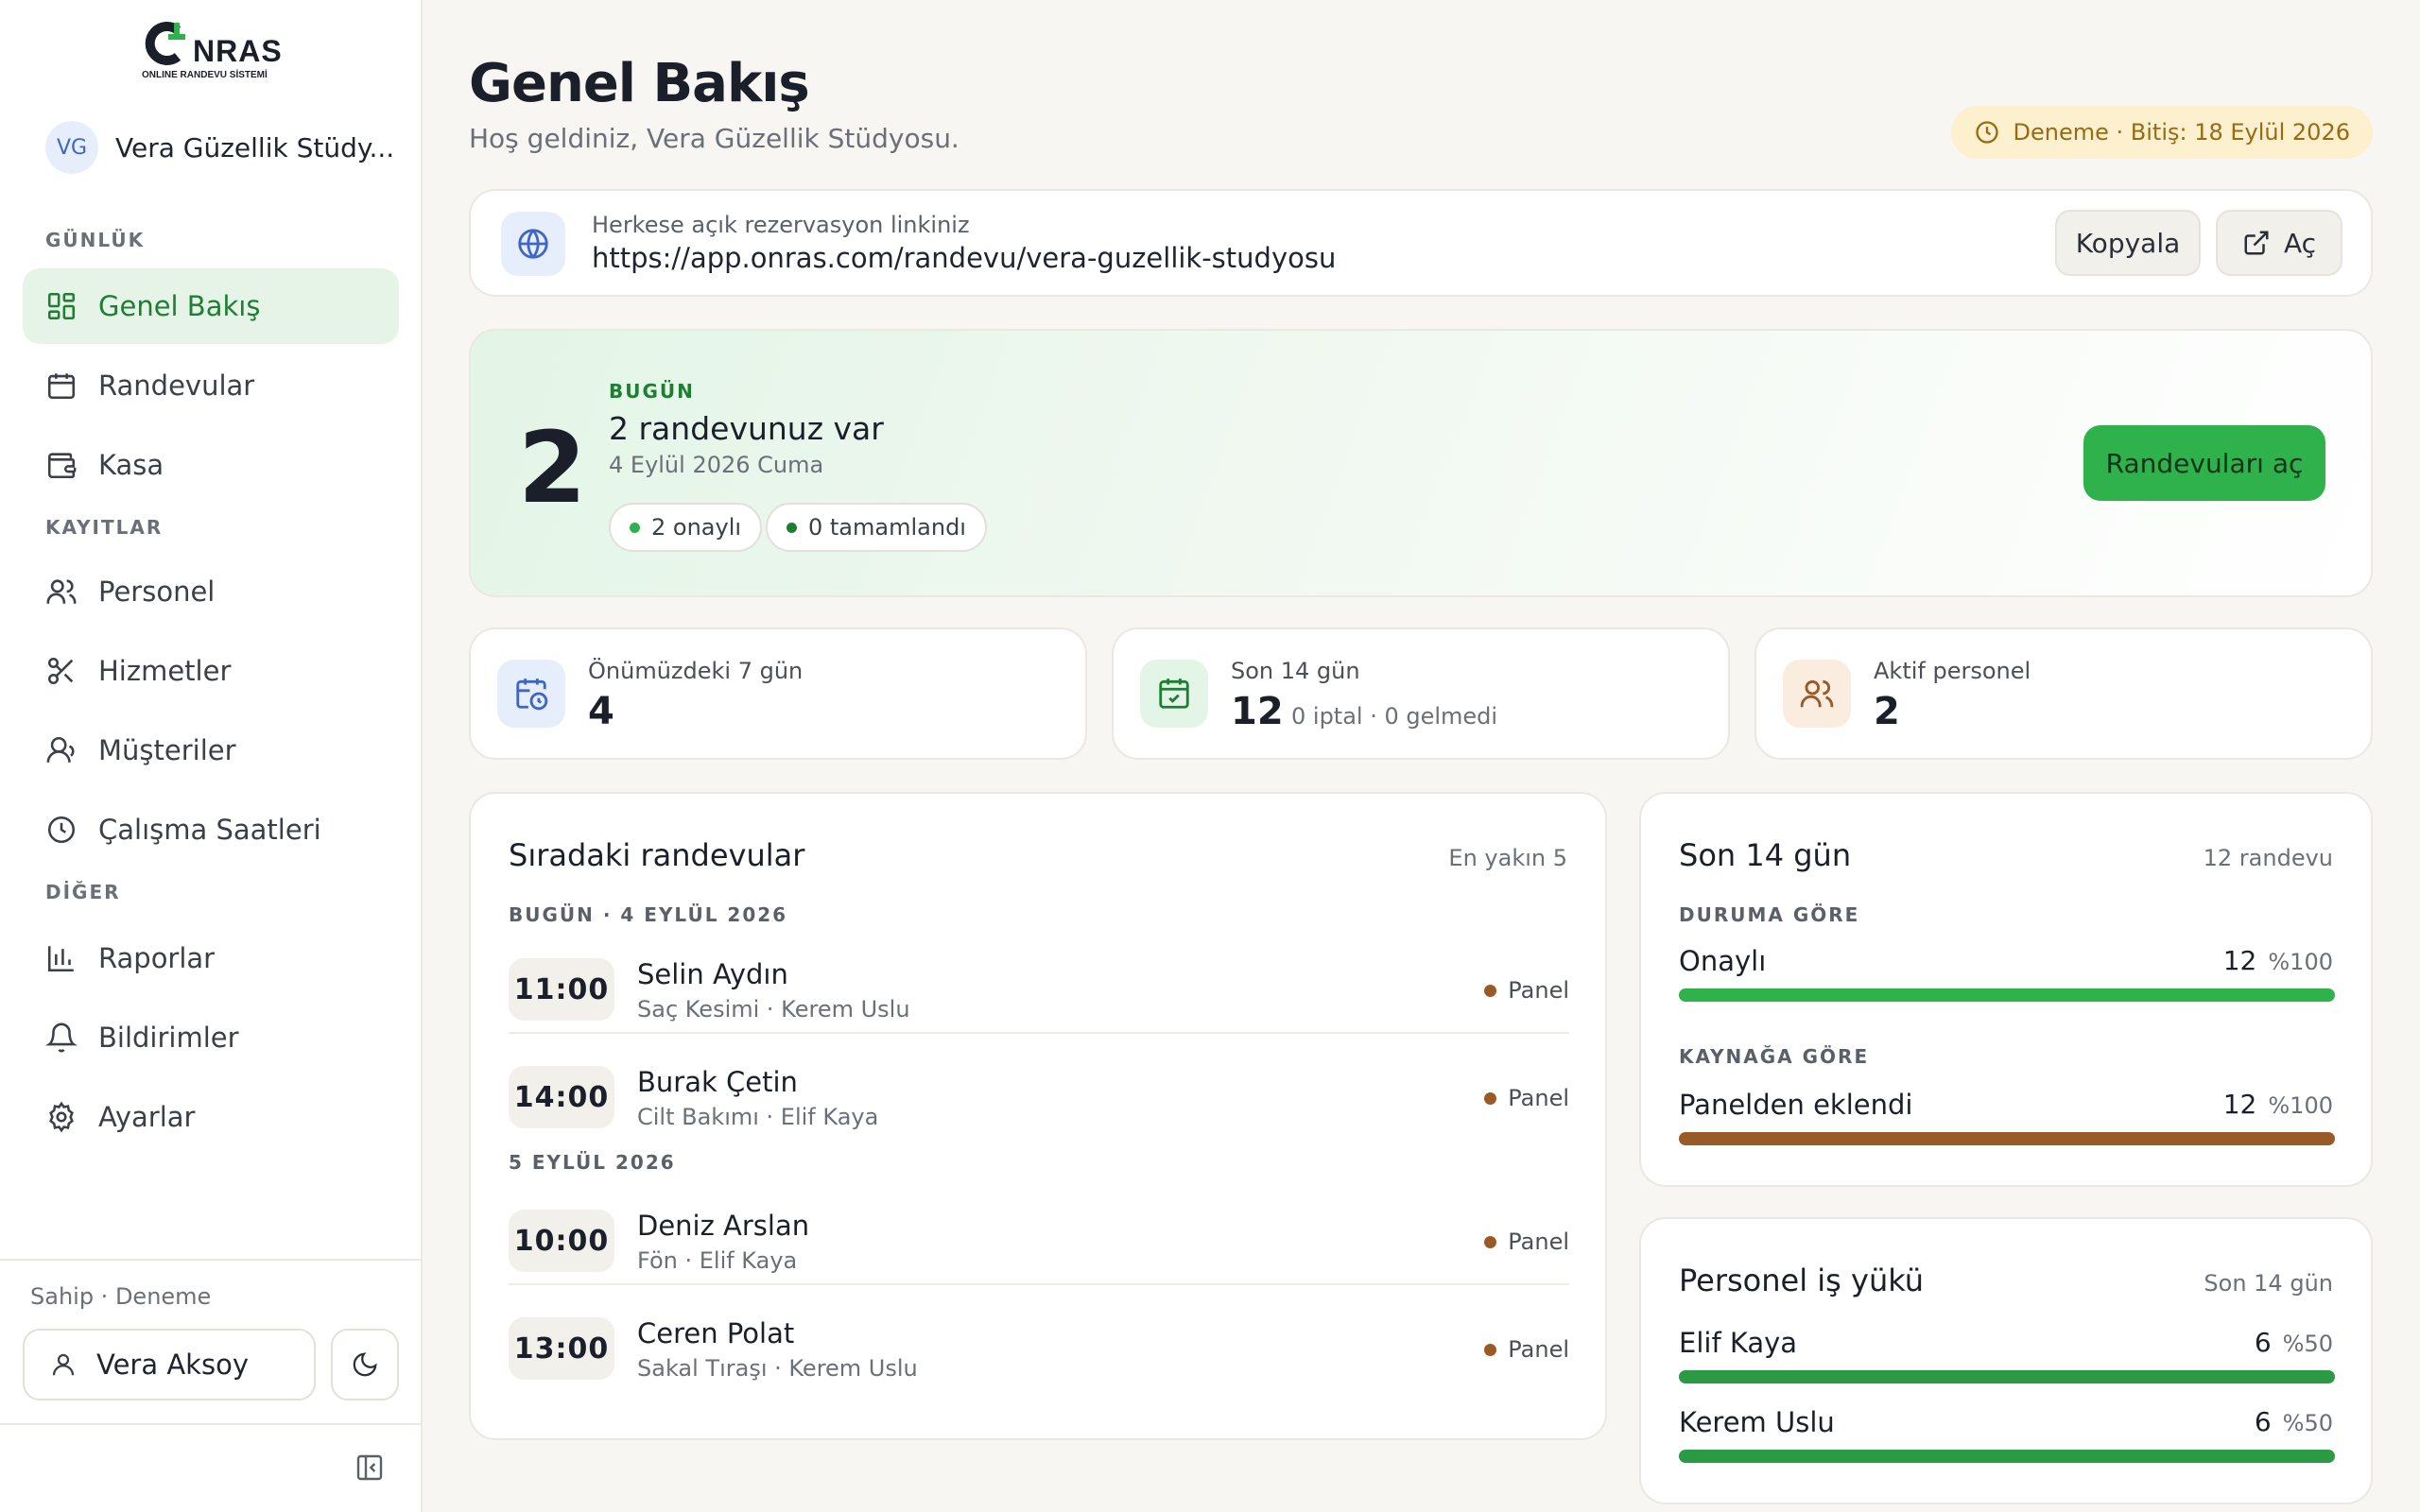 Image resolution: width=2420 pixels, height=1512 pixels. What do you see at coordinates (61, 306) in the screenshot?
I see `dashboard-icon` at bounding box center [61, 306].